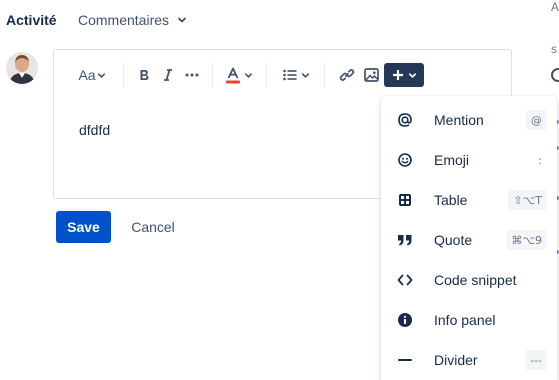 The width and height of the screenshot is (559, 380). What do you see at coordinates (555, 75) in the screenshot?
I see `cropped-status-icon` at bounding box center [555, 75].